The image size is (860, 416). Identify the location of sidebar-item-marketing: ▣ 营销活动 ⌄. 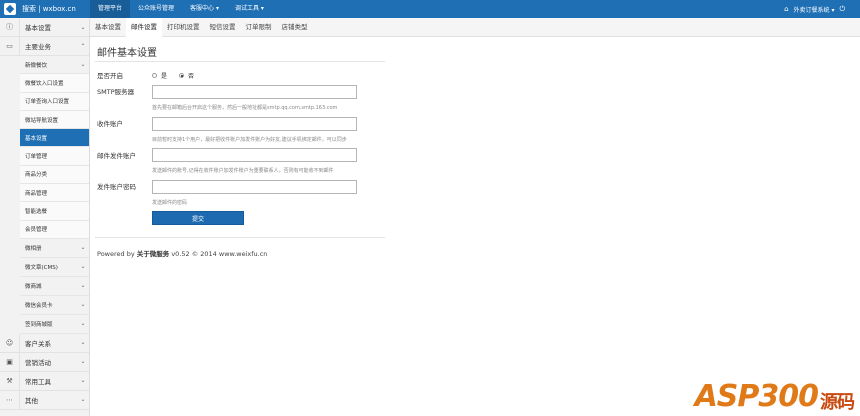
(44, 362).